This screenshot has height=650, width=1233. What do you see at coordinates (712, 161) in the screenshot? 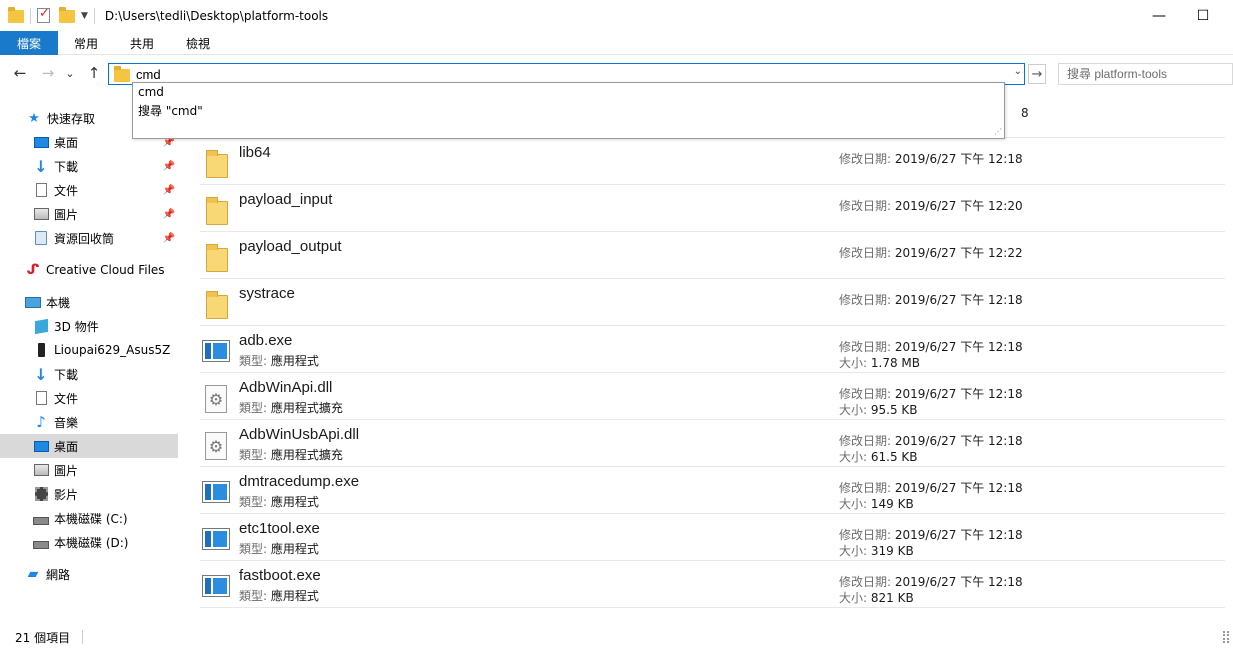
I see `list-item: lib64 修改日期: 2019/6/27 下午 12:18` at bounding box center [712, 161].